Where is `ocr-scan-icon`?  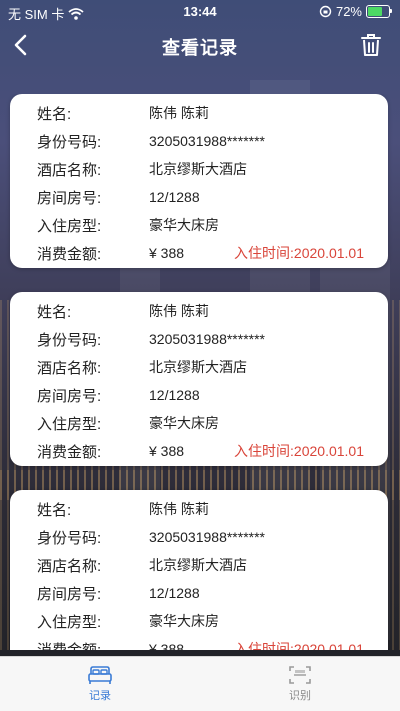
ocr-scan-icon is located at coordinates (300, 675).